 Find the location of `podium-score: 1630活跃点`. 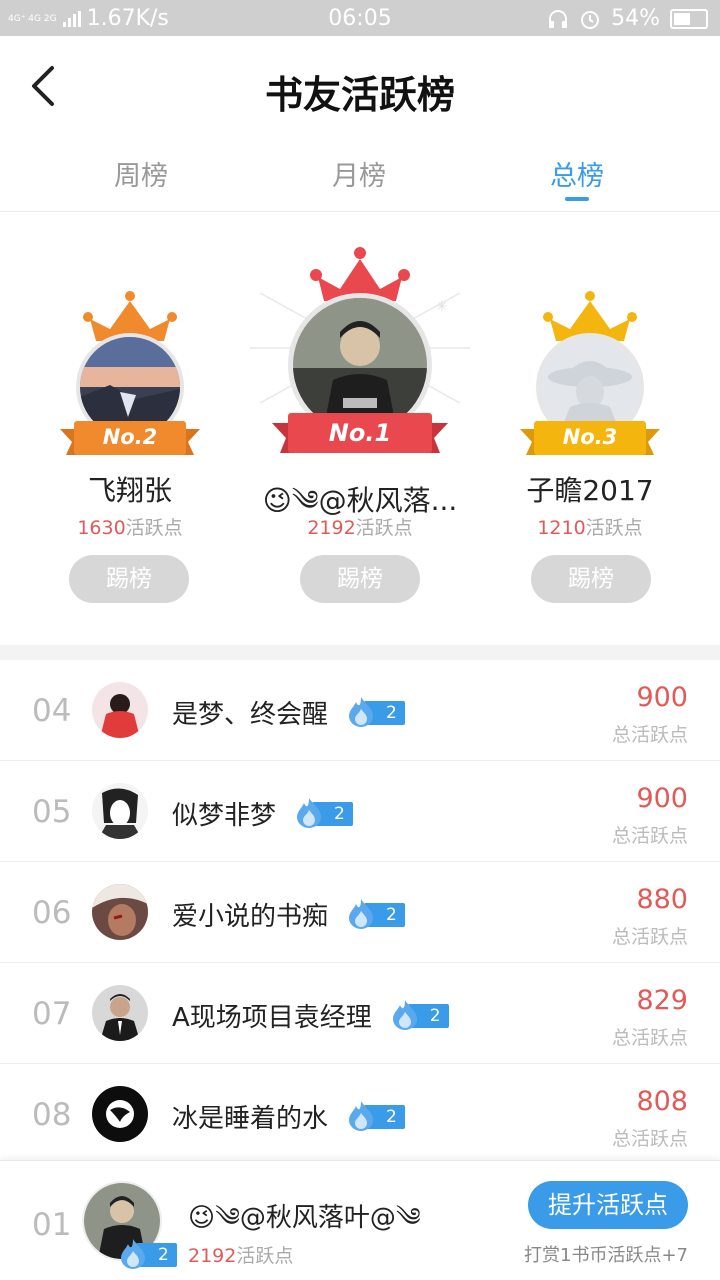

podium-score: 1630活跃点 is located at coordinates (130, 528).